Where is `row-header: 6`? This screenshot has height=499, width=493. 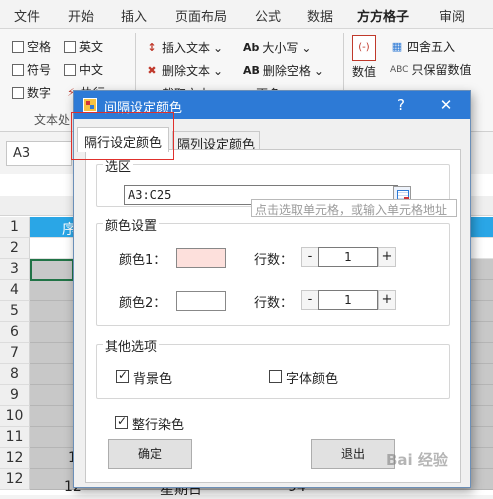 row-header: 6 is located at coordinates (15, 332).